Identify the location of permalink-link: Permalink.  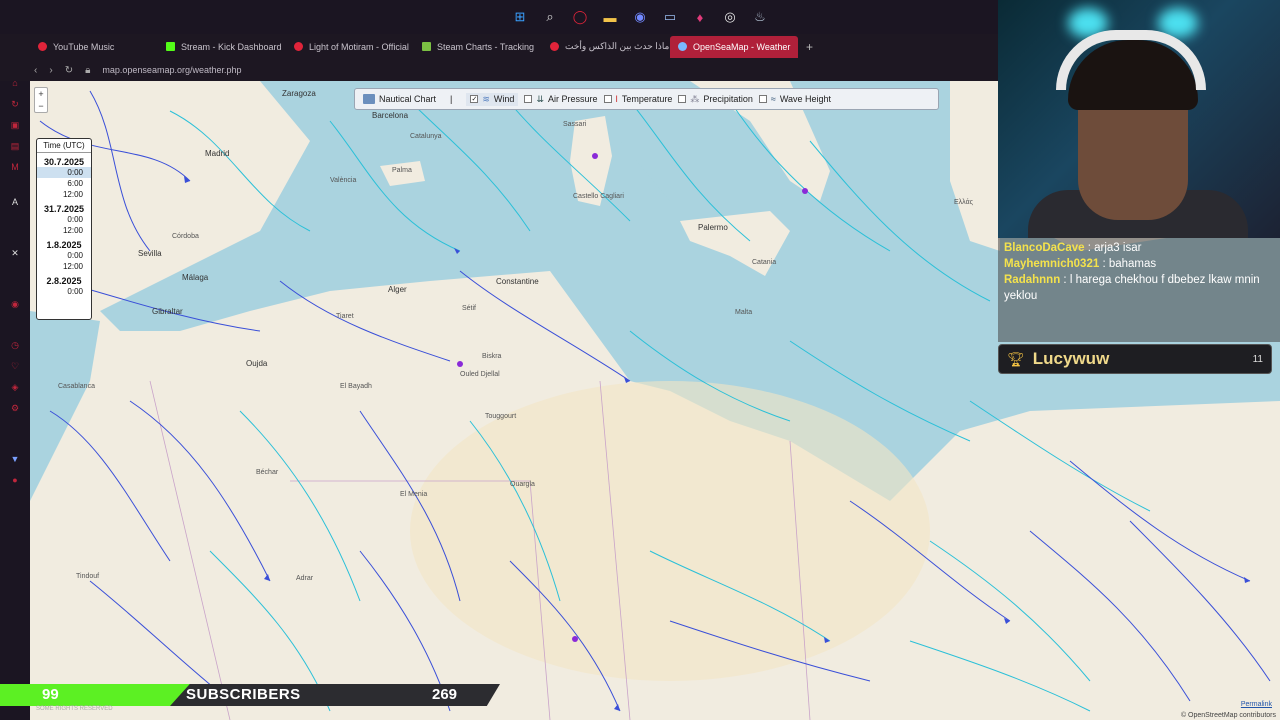
(1256, 704).